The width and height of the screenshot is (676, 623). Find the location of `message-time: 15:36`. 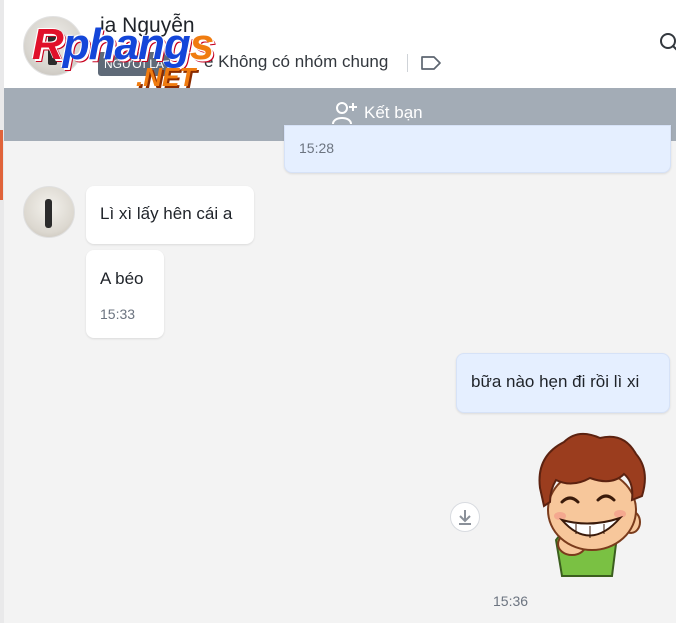

message-time: 15:36 is located at coordinates (511, 601).